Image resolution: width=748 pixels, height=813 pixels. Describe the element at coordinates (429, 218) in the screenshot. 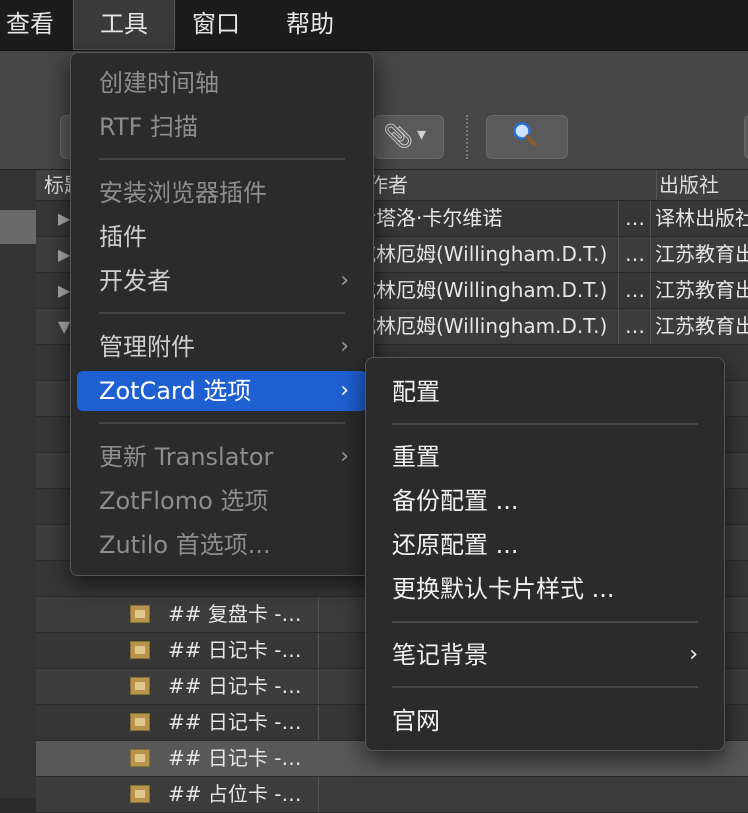

I see `cell-author: 伊塔洛·卡尔维诺` at that location.